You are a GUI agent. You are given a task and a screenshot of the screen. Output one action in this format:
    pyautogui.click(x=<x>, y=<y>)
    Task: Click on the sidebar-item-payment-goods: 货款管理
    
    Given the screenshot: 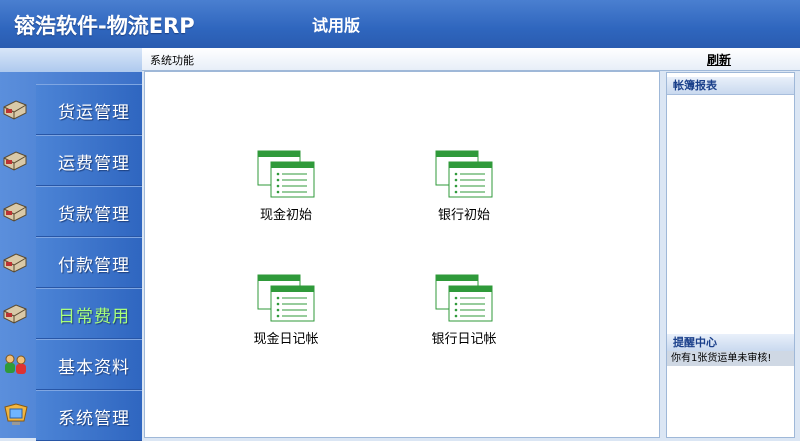 What is the action you would take?
    pyautogui.click(x=71, y=211)
    